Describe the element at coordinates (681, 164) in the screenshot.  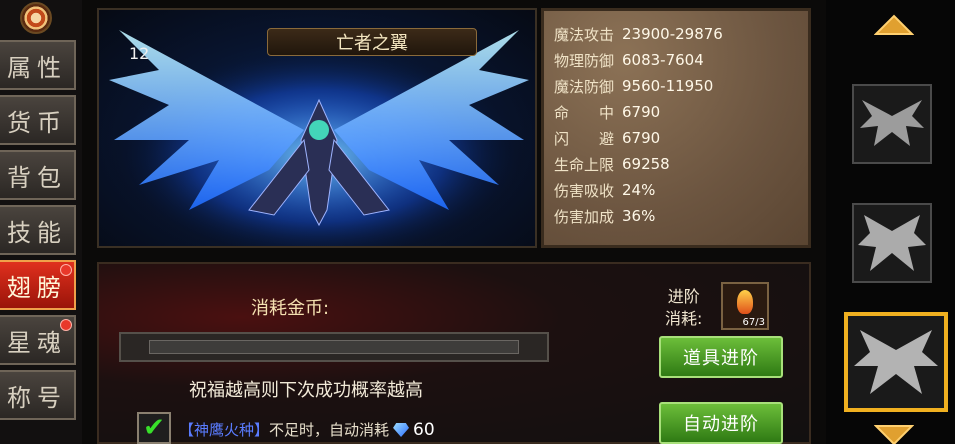
I see `stat-row: 生命上限 69258` at that location.